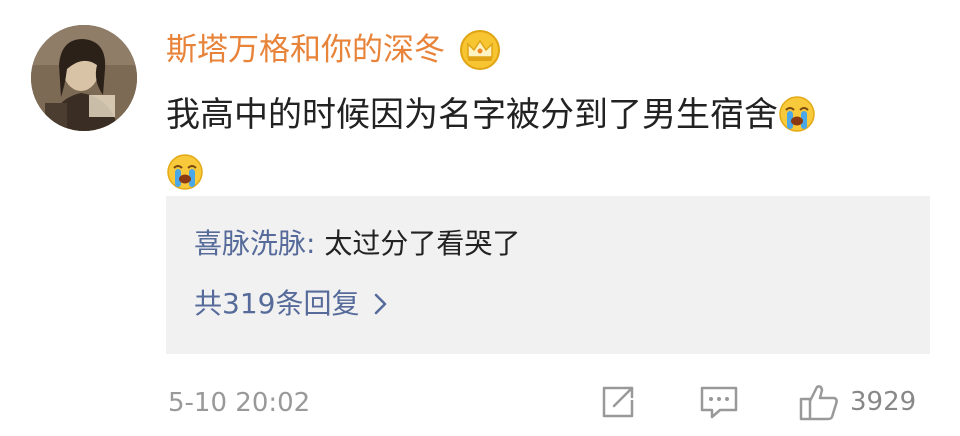 The height and width of the screenshot is (436, 960). I want to click on reply-text: 太过分了看哭了, so click(422, 243).